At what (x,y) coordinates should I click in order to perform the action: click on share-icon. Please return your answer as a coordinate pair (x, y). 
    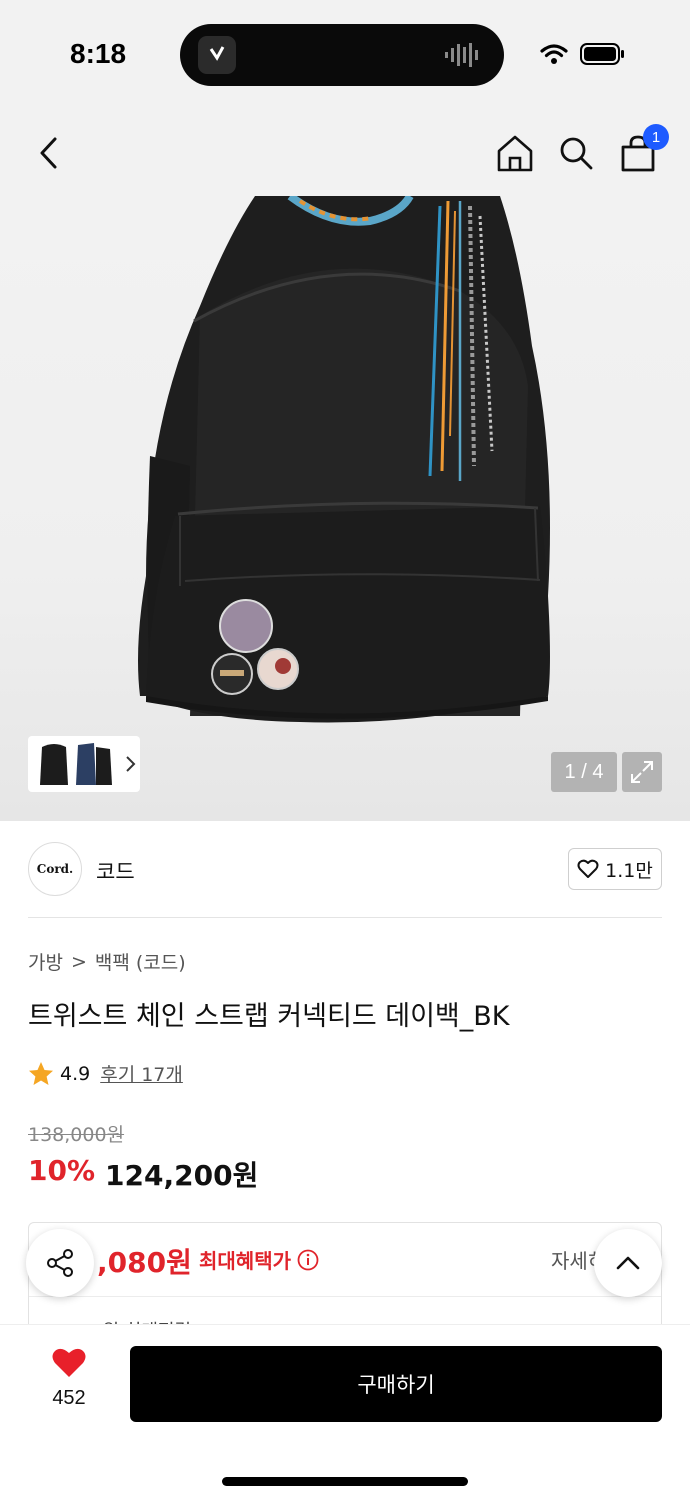
    Looking at the image, I should click on (60, 1263).